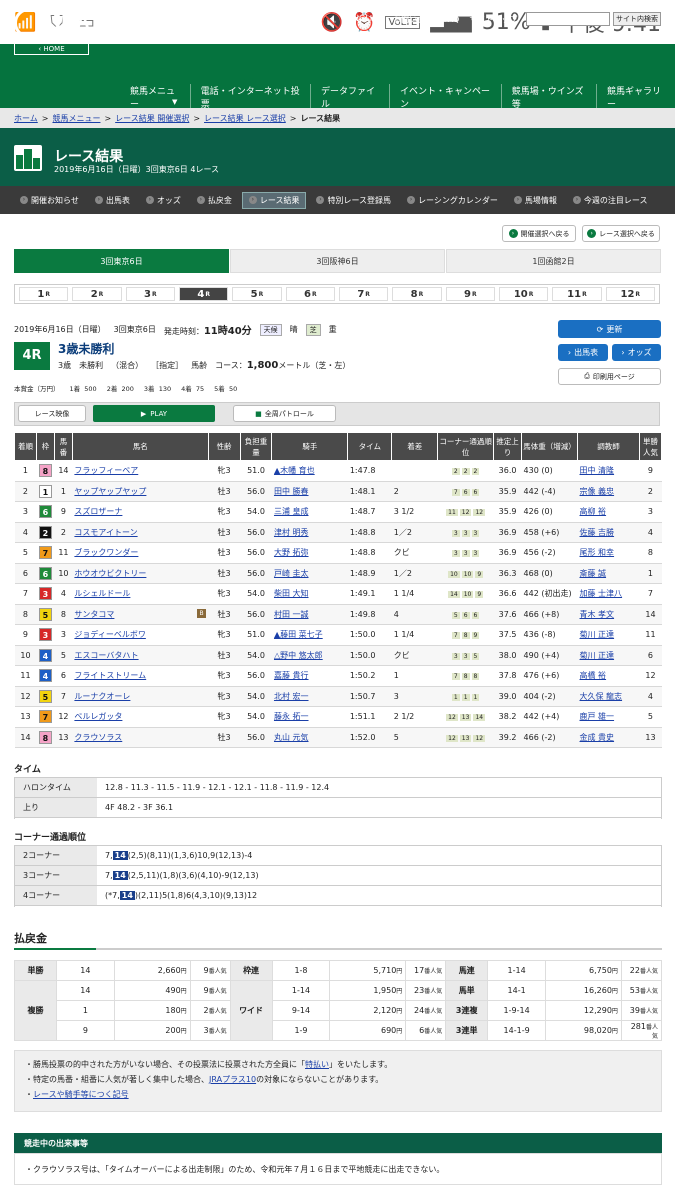  What do you see at coordinates (163, 200) in the screenshot?
I see `menu-odds: › オッズ` at bounding box center [163, 200].